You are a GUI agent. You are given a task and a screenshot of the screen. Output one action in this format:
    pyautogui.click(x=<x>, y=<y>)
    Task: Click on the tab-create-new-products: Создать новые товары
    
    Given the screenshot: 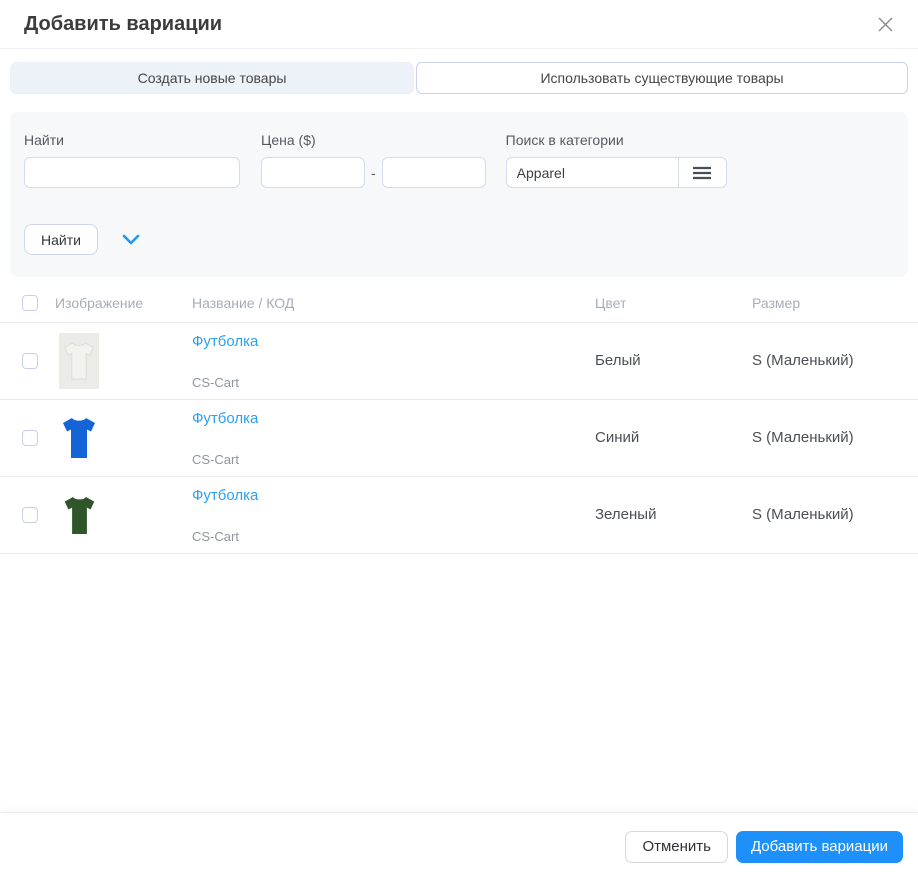 What is the action you would take?
    pyautogui.click(x=212, y=78)
    